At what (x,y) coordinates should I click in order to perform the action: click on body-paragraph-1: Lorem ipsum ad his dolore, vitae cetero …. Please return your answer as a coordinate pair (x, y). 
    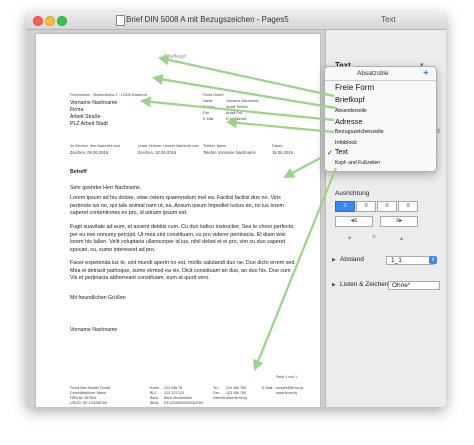
    Looking at the image, I should click on (184, 206).